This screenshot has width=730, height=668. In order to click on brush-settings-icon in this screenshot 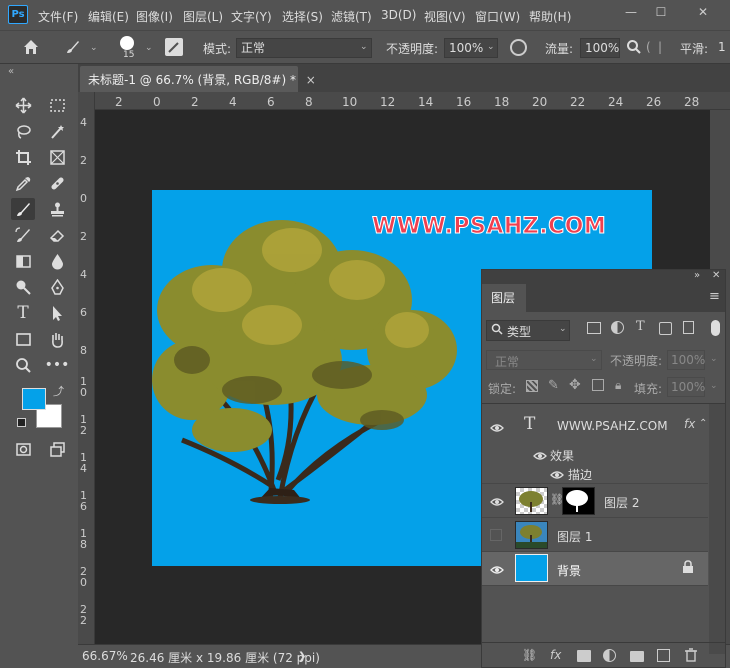, I will do `click(174, 47)`.